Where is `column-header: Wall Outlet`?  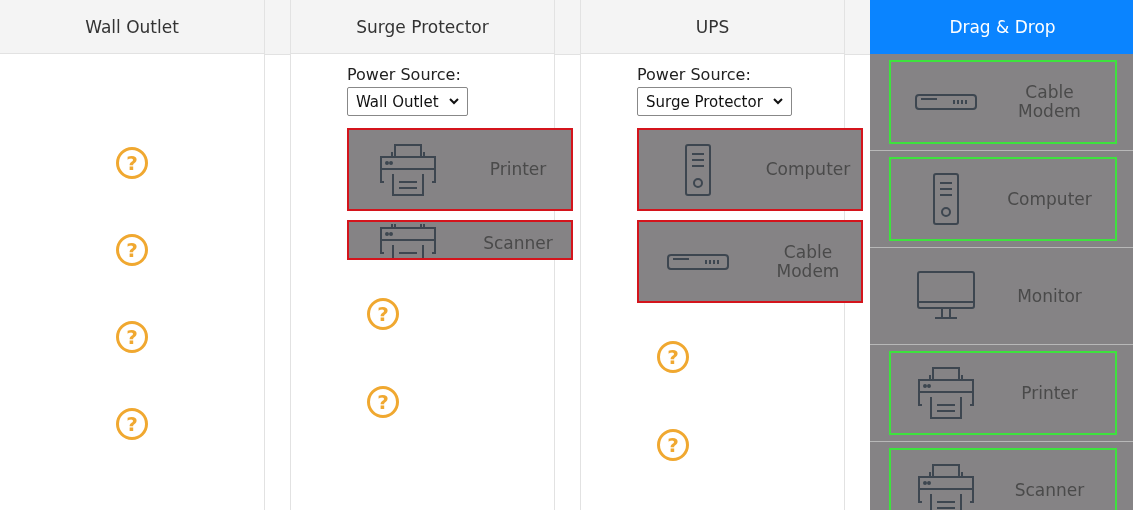
column-header: Wall Outlet is located at coordinates (132, 27).